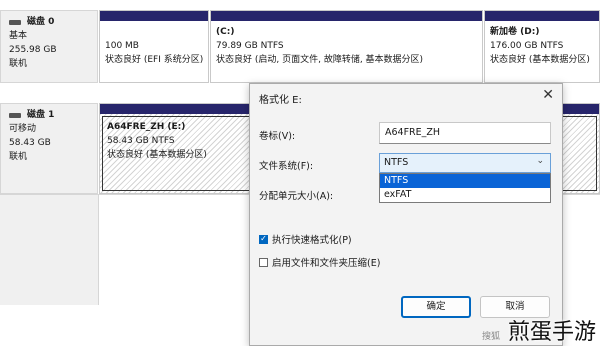  I want to click on filesystem-value: NTFS, so click(396, 162).